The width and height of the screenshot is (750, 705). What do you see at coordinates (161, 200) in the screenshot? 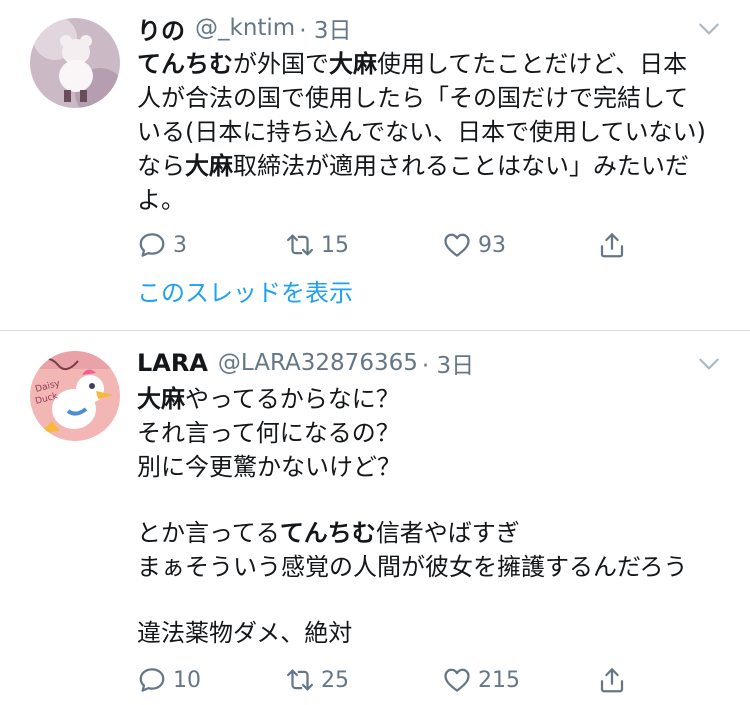
I see `text-segment: よ。` at bounding box center [161, 200].